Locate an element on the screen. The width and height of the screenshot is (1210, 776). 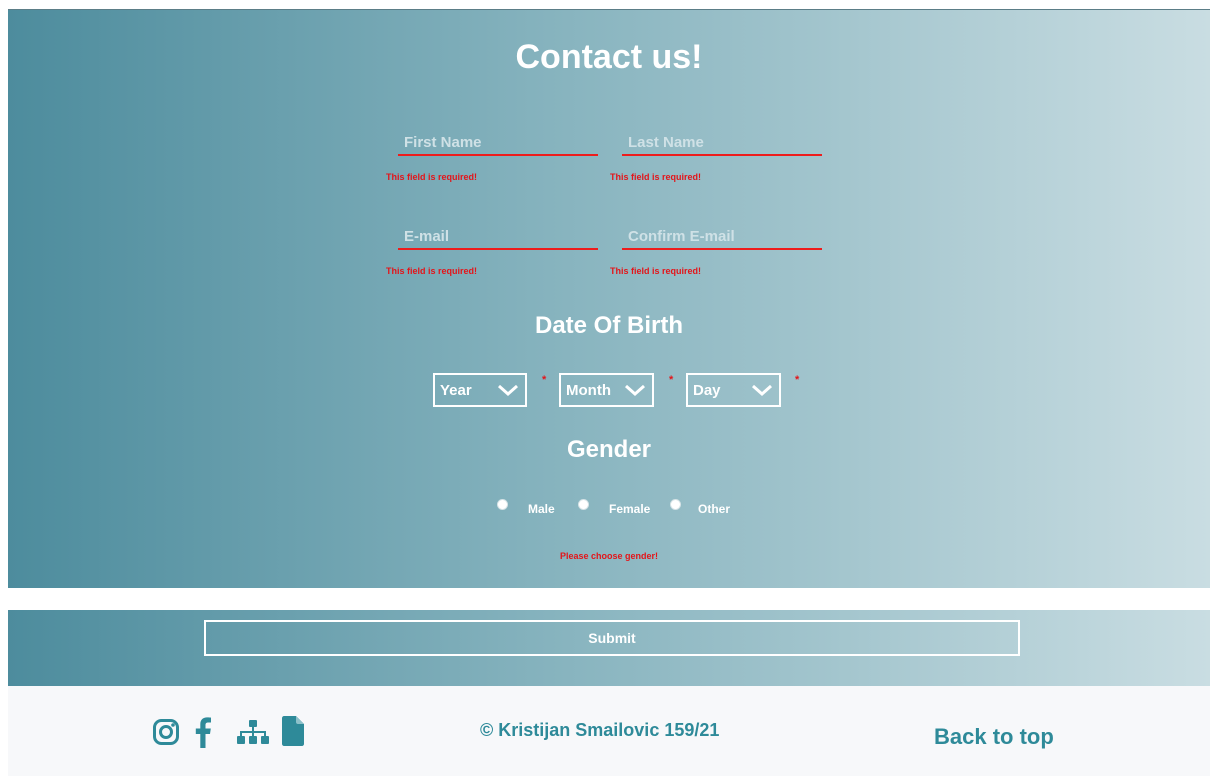
gender-label-male: Male is located at coordinates (541, 509).